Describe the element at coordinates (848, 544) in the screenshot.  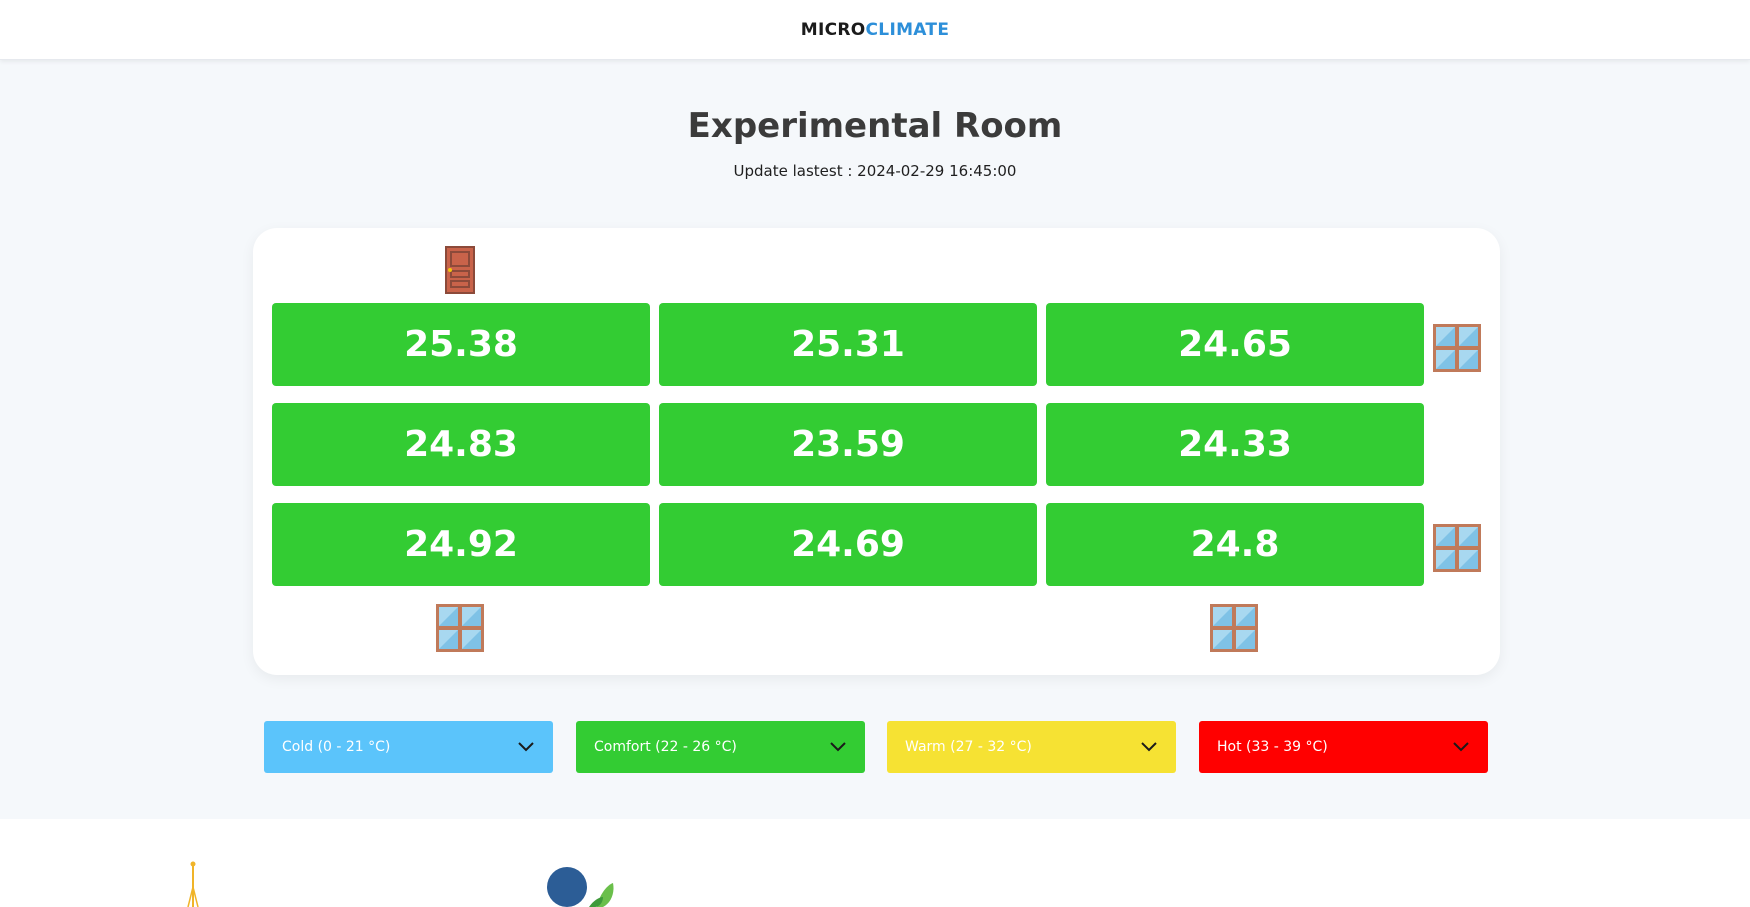
I see `sensor-cell-8: 24.69` at that location.